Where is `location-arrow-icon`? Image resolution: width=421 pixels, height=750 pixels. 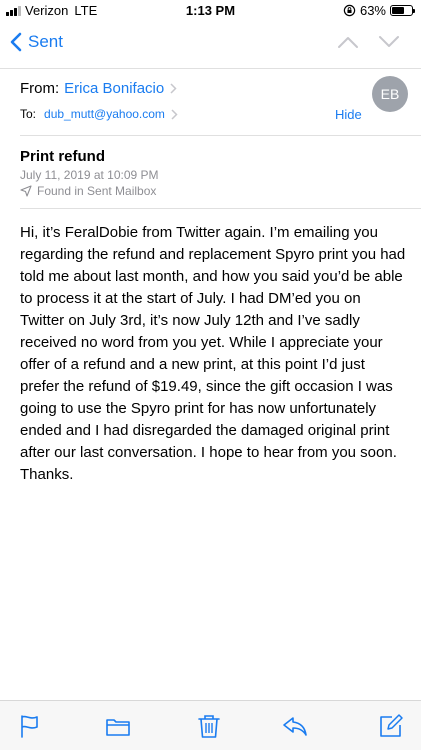 location-arrow-icon is located at coordinates (26, 191).